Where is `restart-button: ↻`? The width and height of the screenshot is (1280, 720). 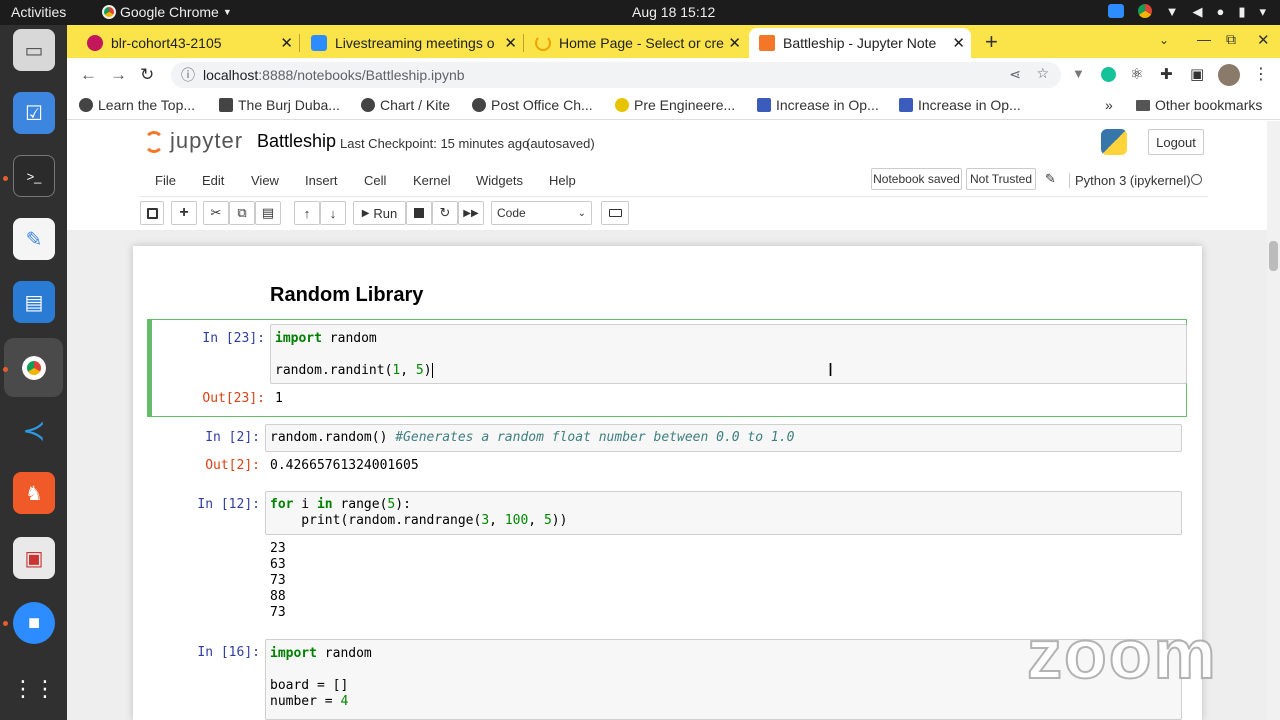
restart-button: ↻ is located at coordinates (445, 213).